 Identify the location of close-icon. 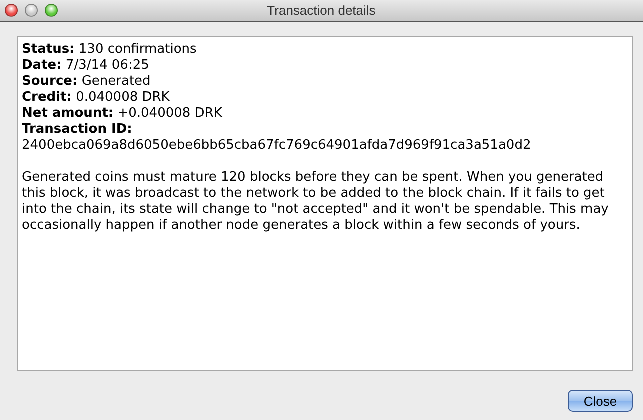
(11, 10).